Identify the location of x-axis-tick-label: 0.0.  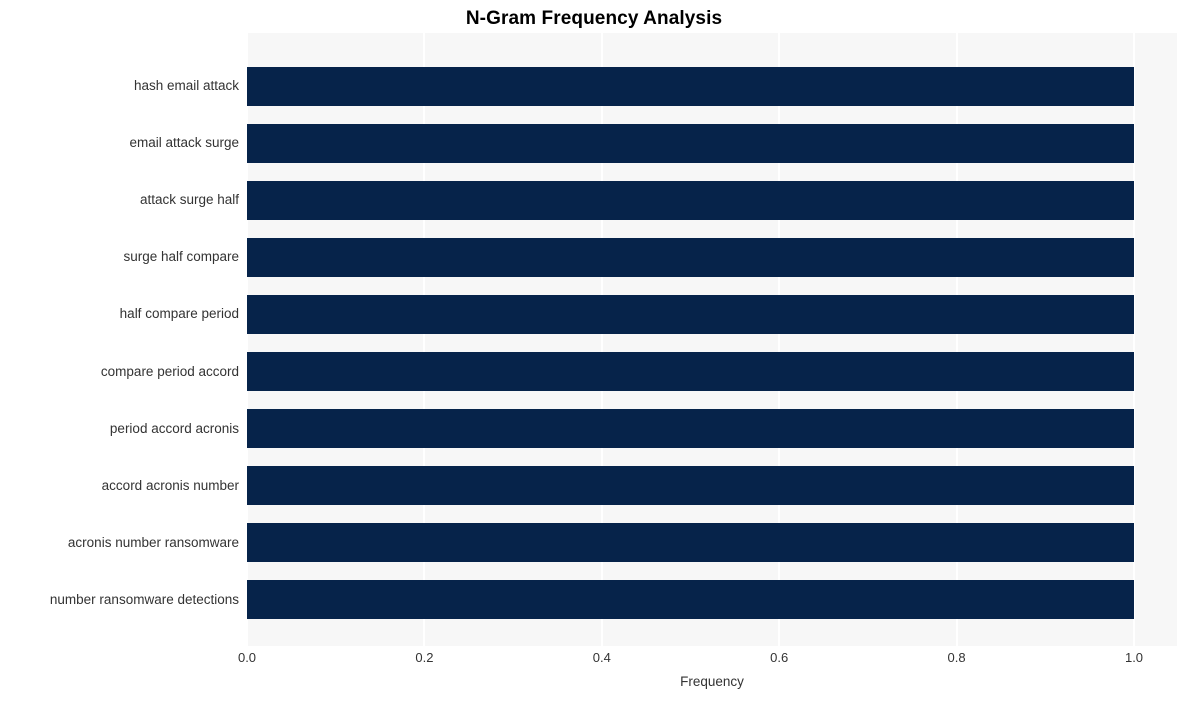
(247, 657).